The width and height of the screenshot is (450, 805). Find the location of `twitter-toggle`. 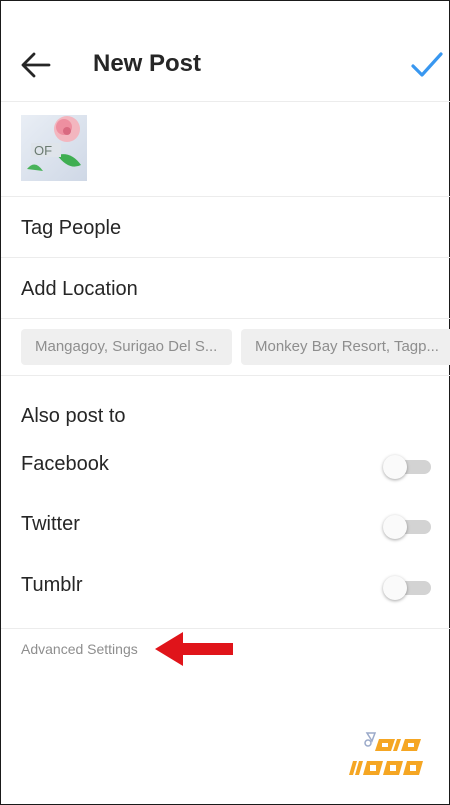

twitter-toggle is located at coordinates (407, 527).